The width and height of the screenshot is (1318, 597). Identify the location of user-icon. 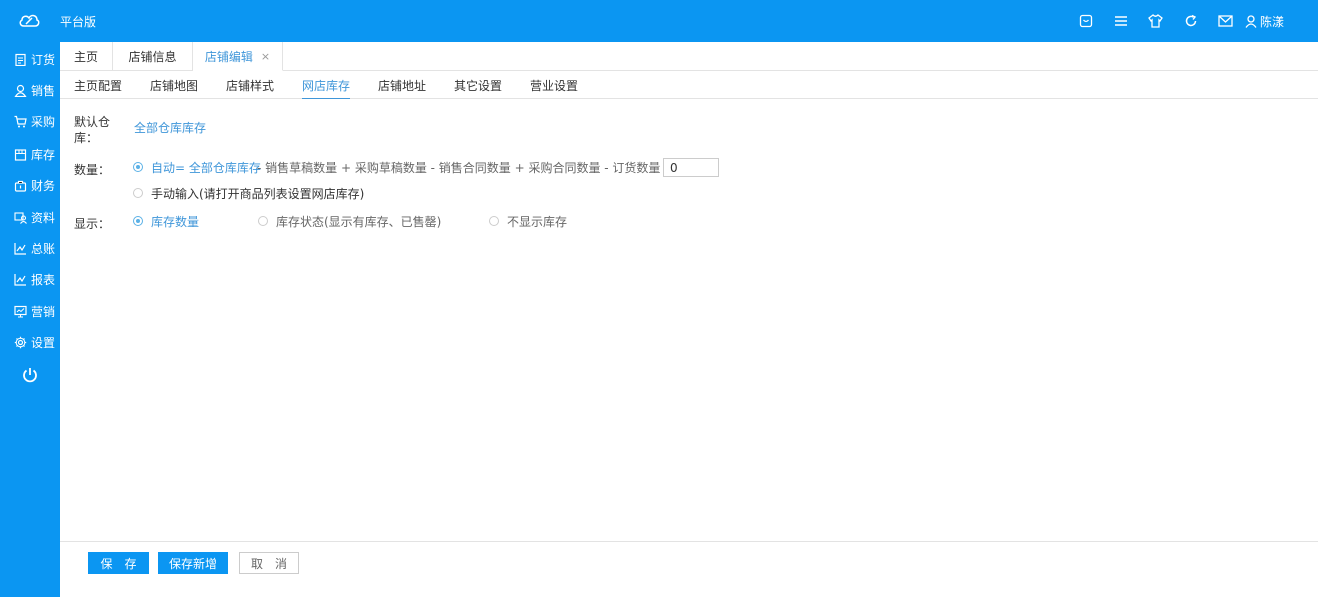
(1251, 21).